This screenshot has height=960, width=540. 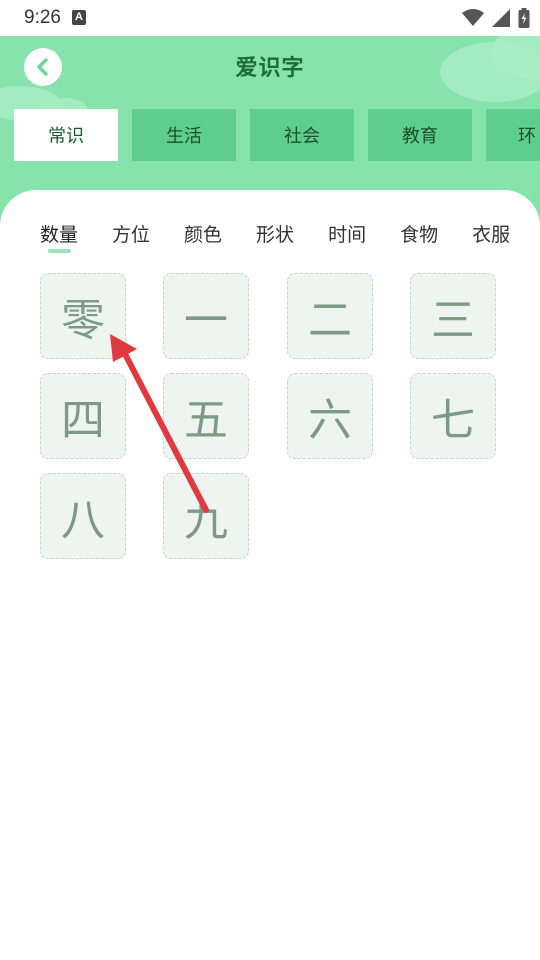 I want to click on sub-tab-shiwu: 食物, so click(x=419, y=233).